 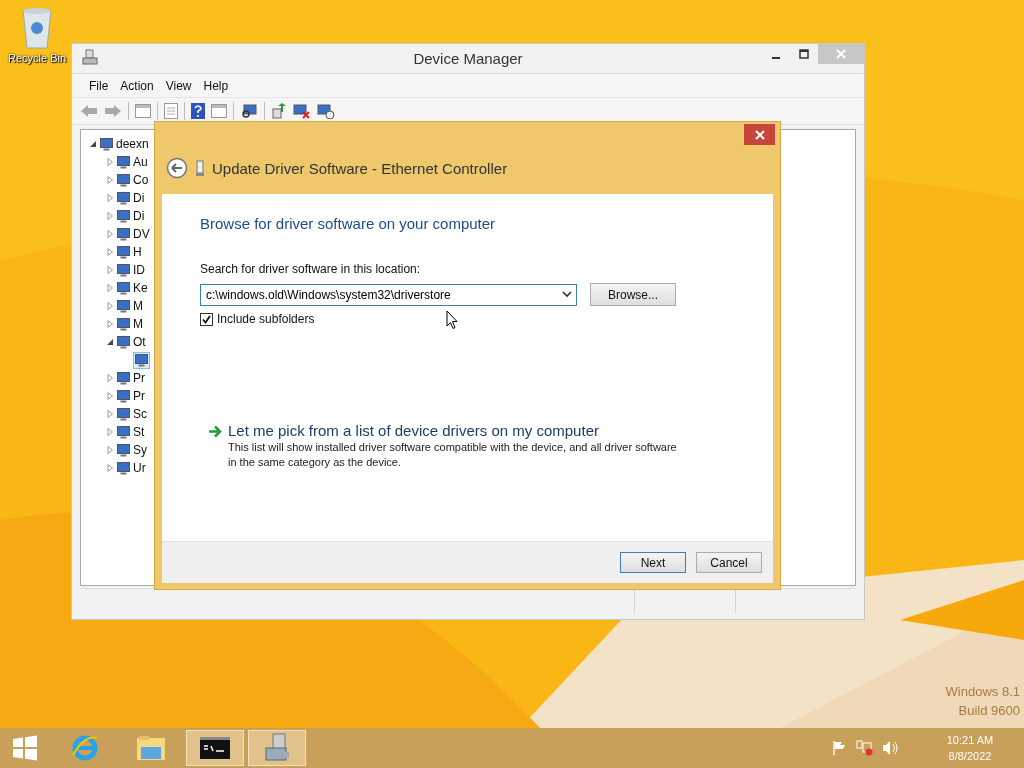 What do you see at coordinates (360, 168) in the screenshot?
I see `dialog-title: Update Driver Software - Ethernet Controller` at bounding box center [360, 168].